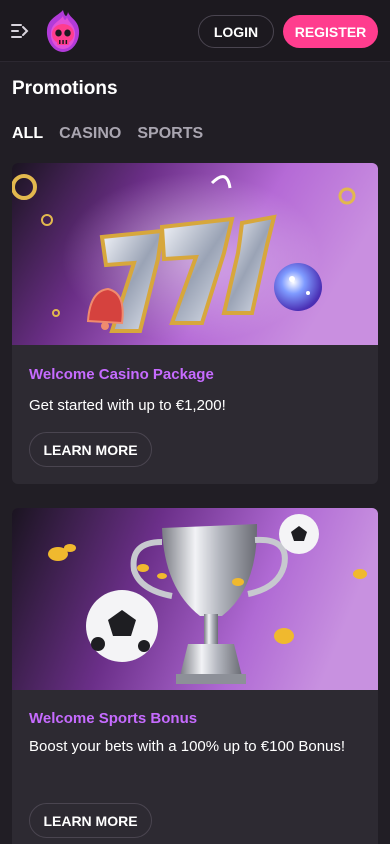 Image resolution: width=390 pixels, height=844 pixels. What do you see at coordinates (330, 31) in the screenshot?
I see `register-button: REGISTER` at bounding box center [330, 31].